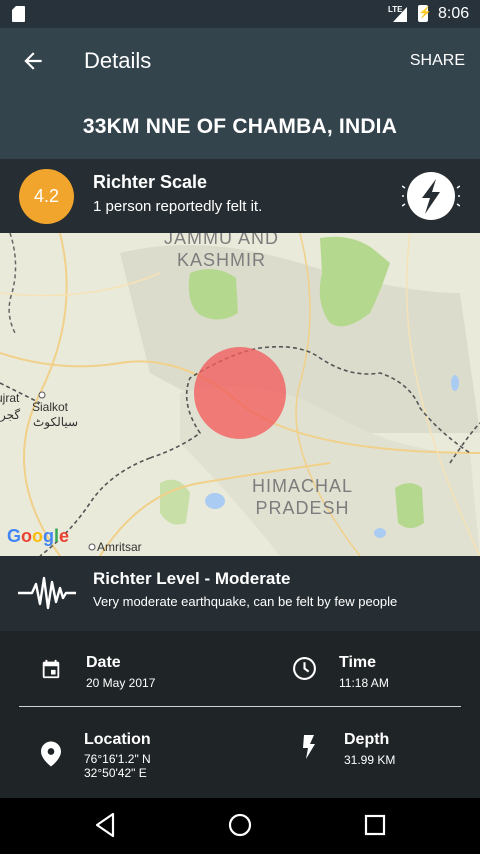 Image resolution: width=480 pixels, height=854 pixels. I want to click on map-label-region2-line1: HIMACHAL, so click(303, 486).